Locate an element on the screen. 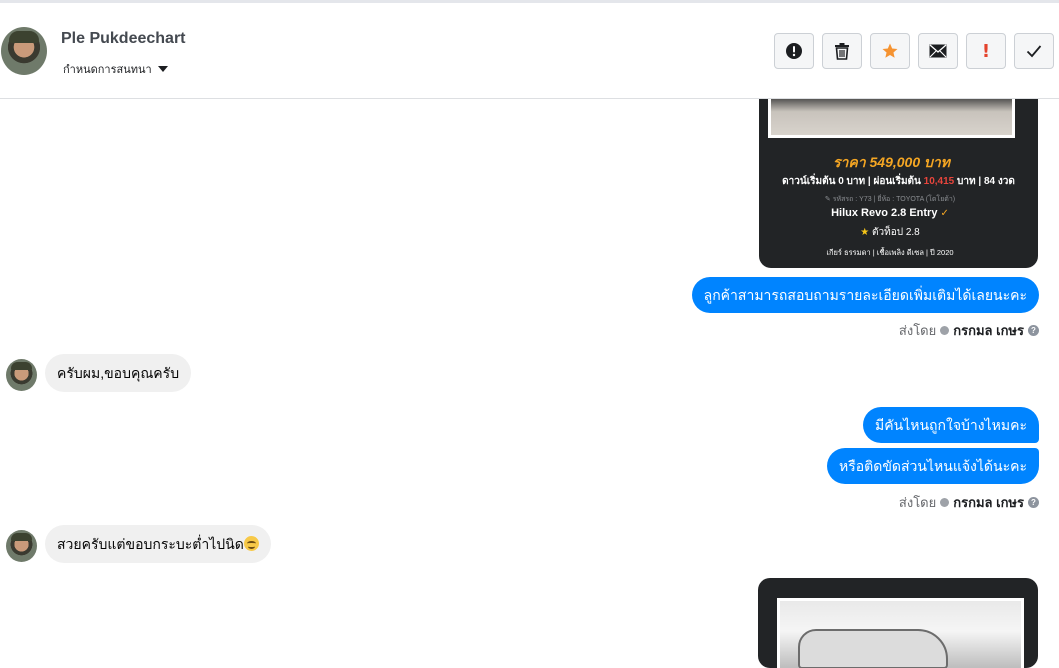  incoming-message-text: สวยครับแต่ขอบกระบะต่ำไปนิด is located at coordinates (150, 544).